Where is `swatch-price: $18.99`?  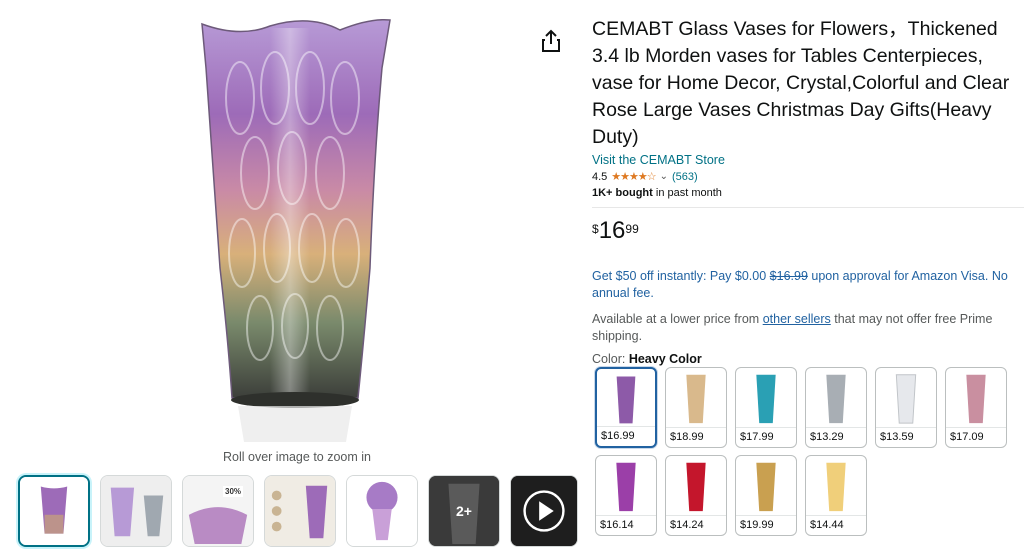 swatch-price: $18.99 is located at coordinates (696, 437).